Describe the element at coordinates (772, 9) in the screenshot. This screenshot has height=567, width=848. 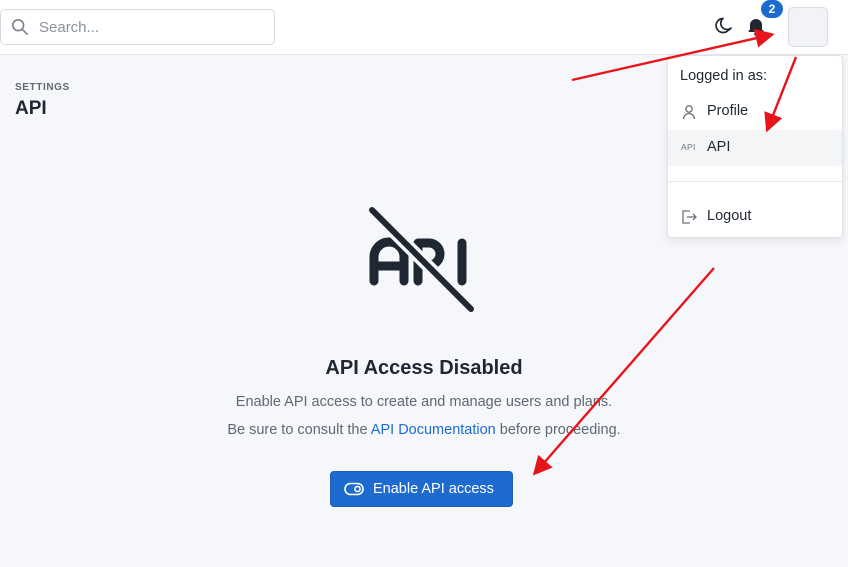
I see `notification-badge: 2` at that location.